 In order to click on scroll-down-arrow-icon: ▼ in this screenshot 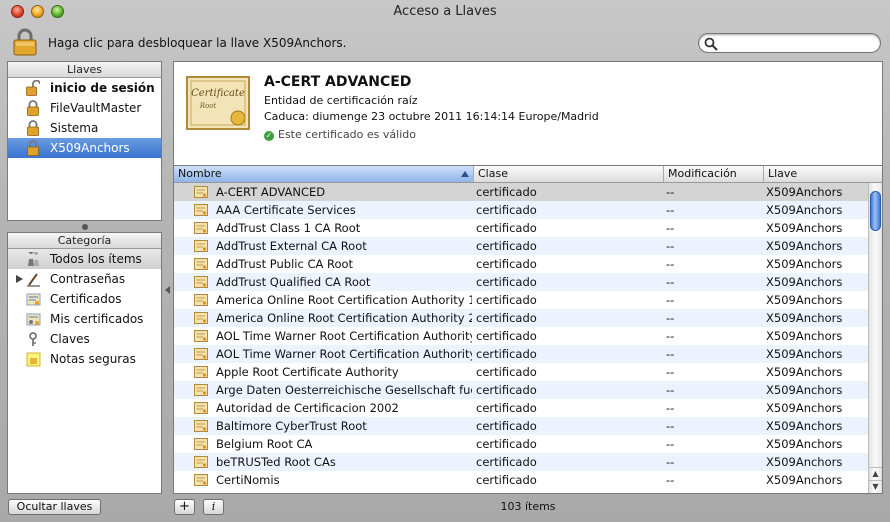, I will do `click(875, 486)`.